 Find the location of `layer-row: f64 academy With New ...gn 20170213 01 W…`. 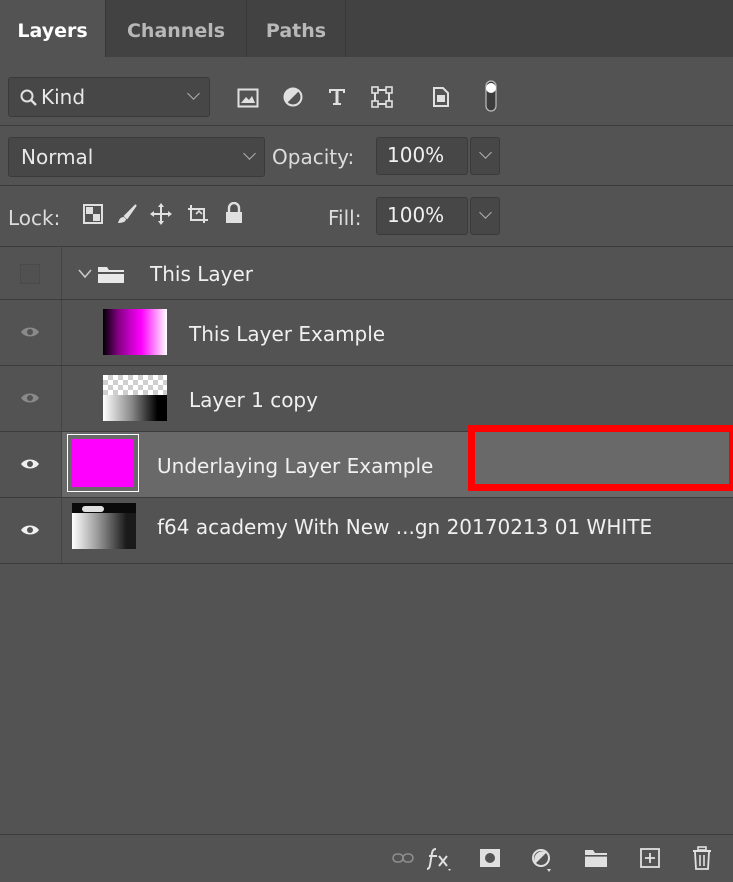

layer-row: f64 academy With New ...gn 20170213 01 W… is located at coordinates (366, 530).